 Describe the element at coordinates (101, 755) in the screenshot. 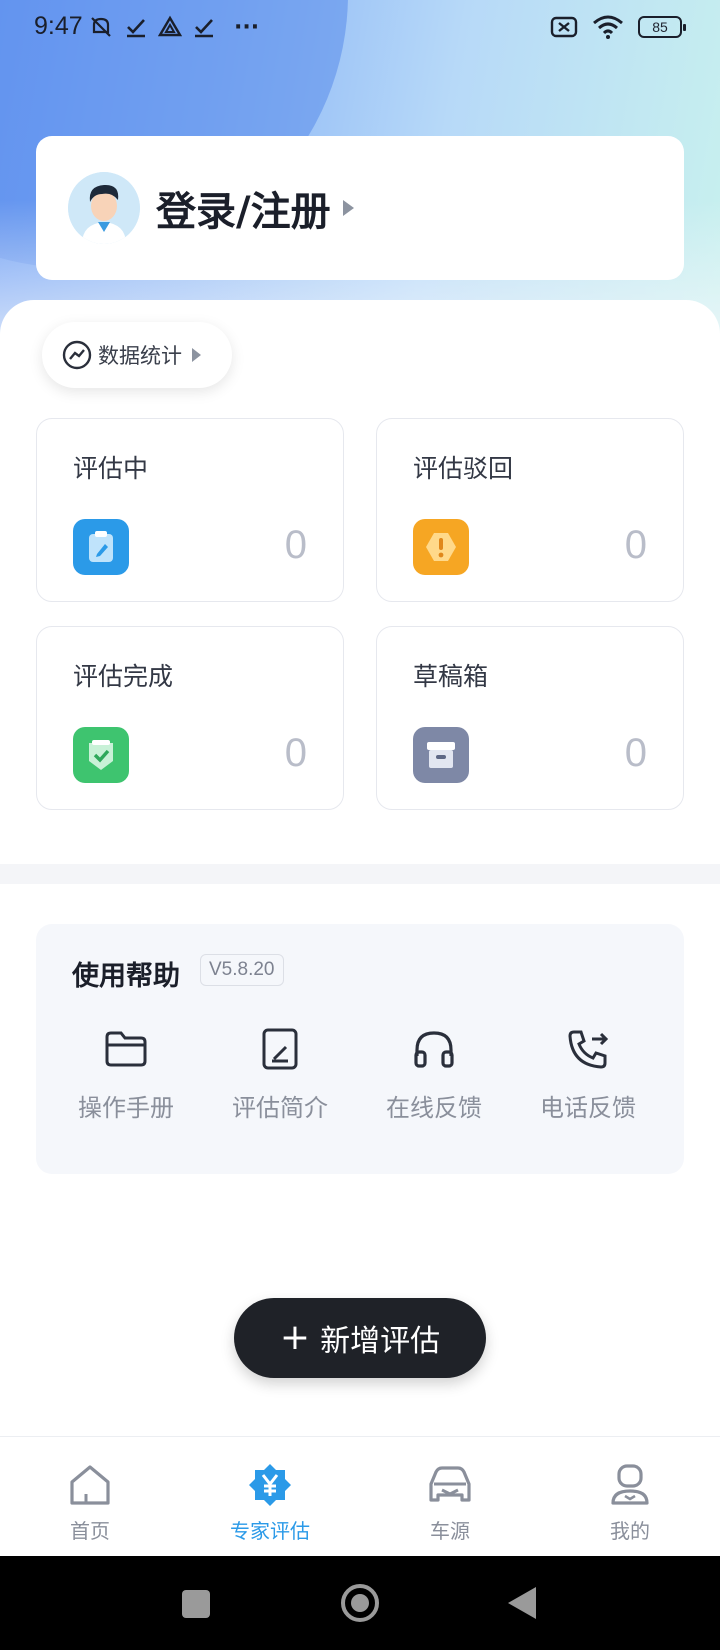

I see `check-badge-icon` at that location.